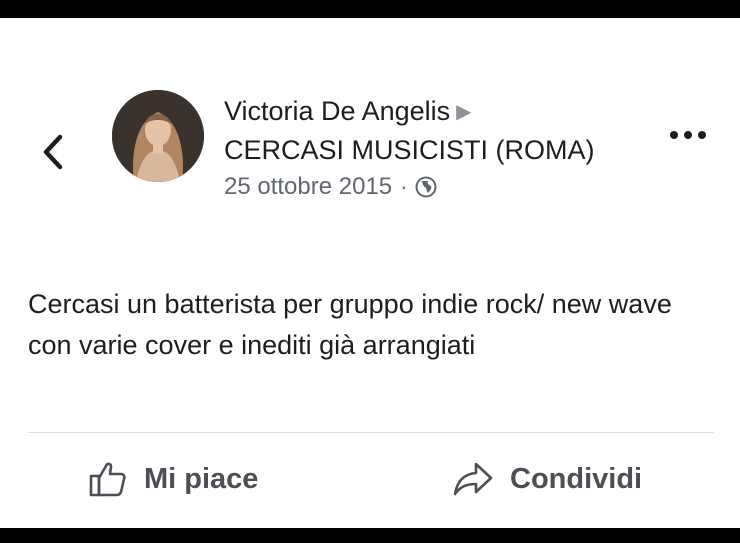 Image resolution: width=740 pixels, height=543 pixels. Describe the element at coordinates (371, 432) in the screenshot. I see `divider` at that location.